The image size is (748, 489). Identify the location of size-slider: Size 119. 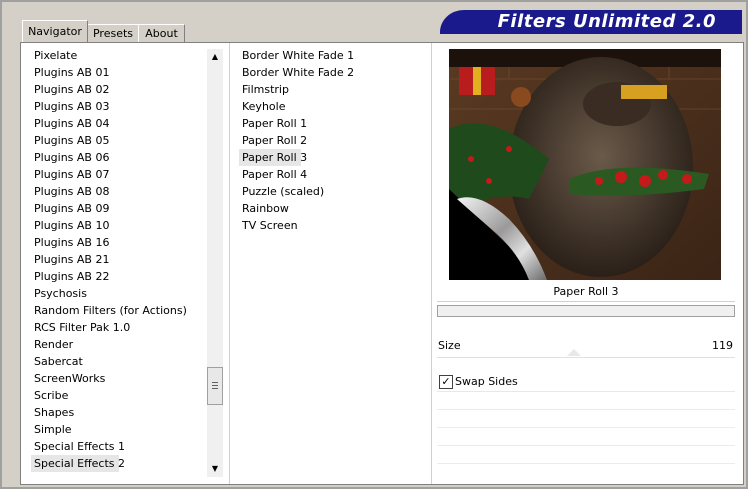
(586, 346).